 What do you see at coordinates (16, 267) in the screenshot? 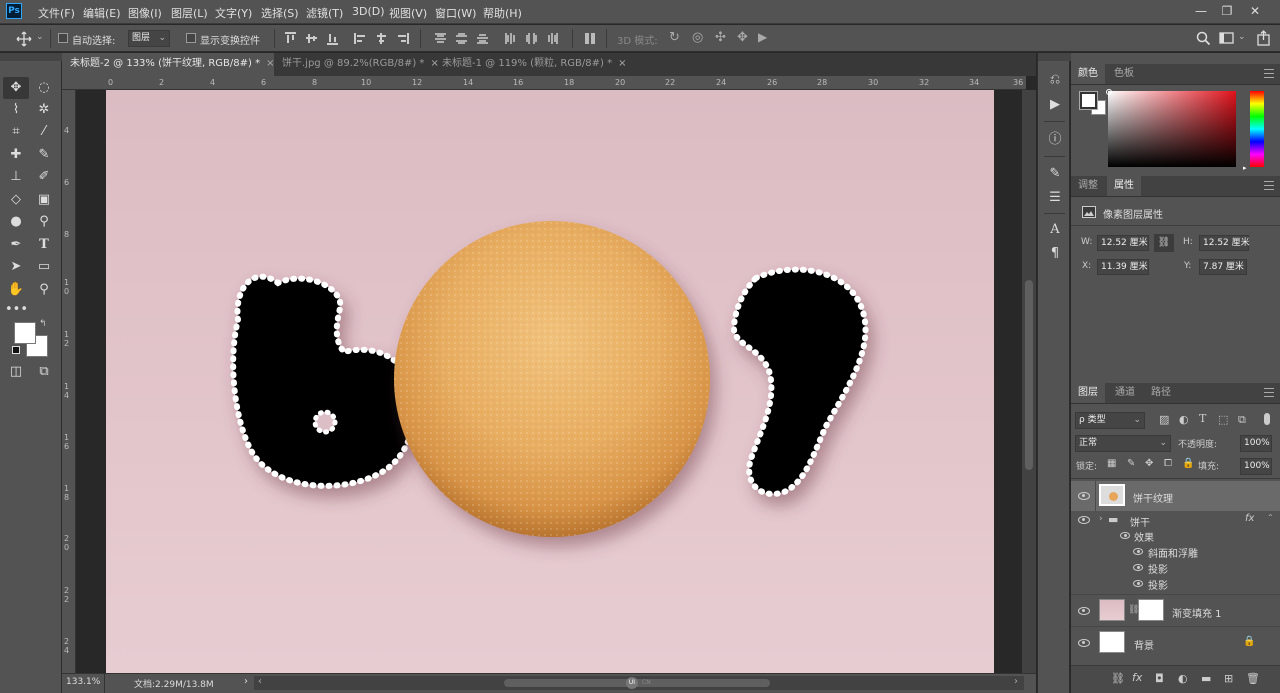
I see `path-selection-icon: ➤` at bounding box center [16, 267].